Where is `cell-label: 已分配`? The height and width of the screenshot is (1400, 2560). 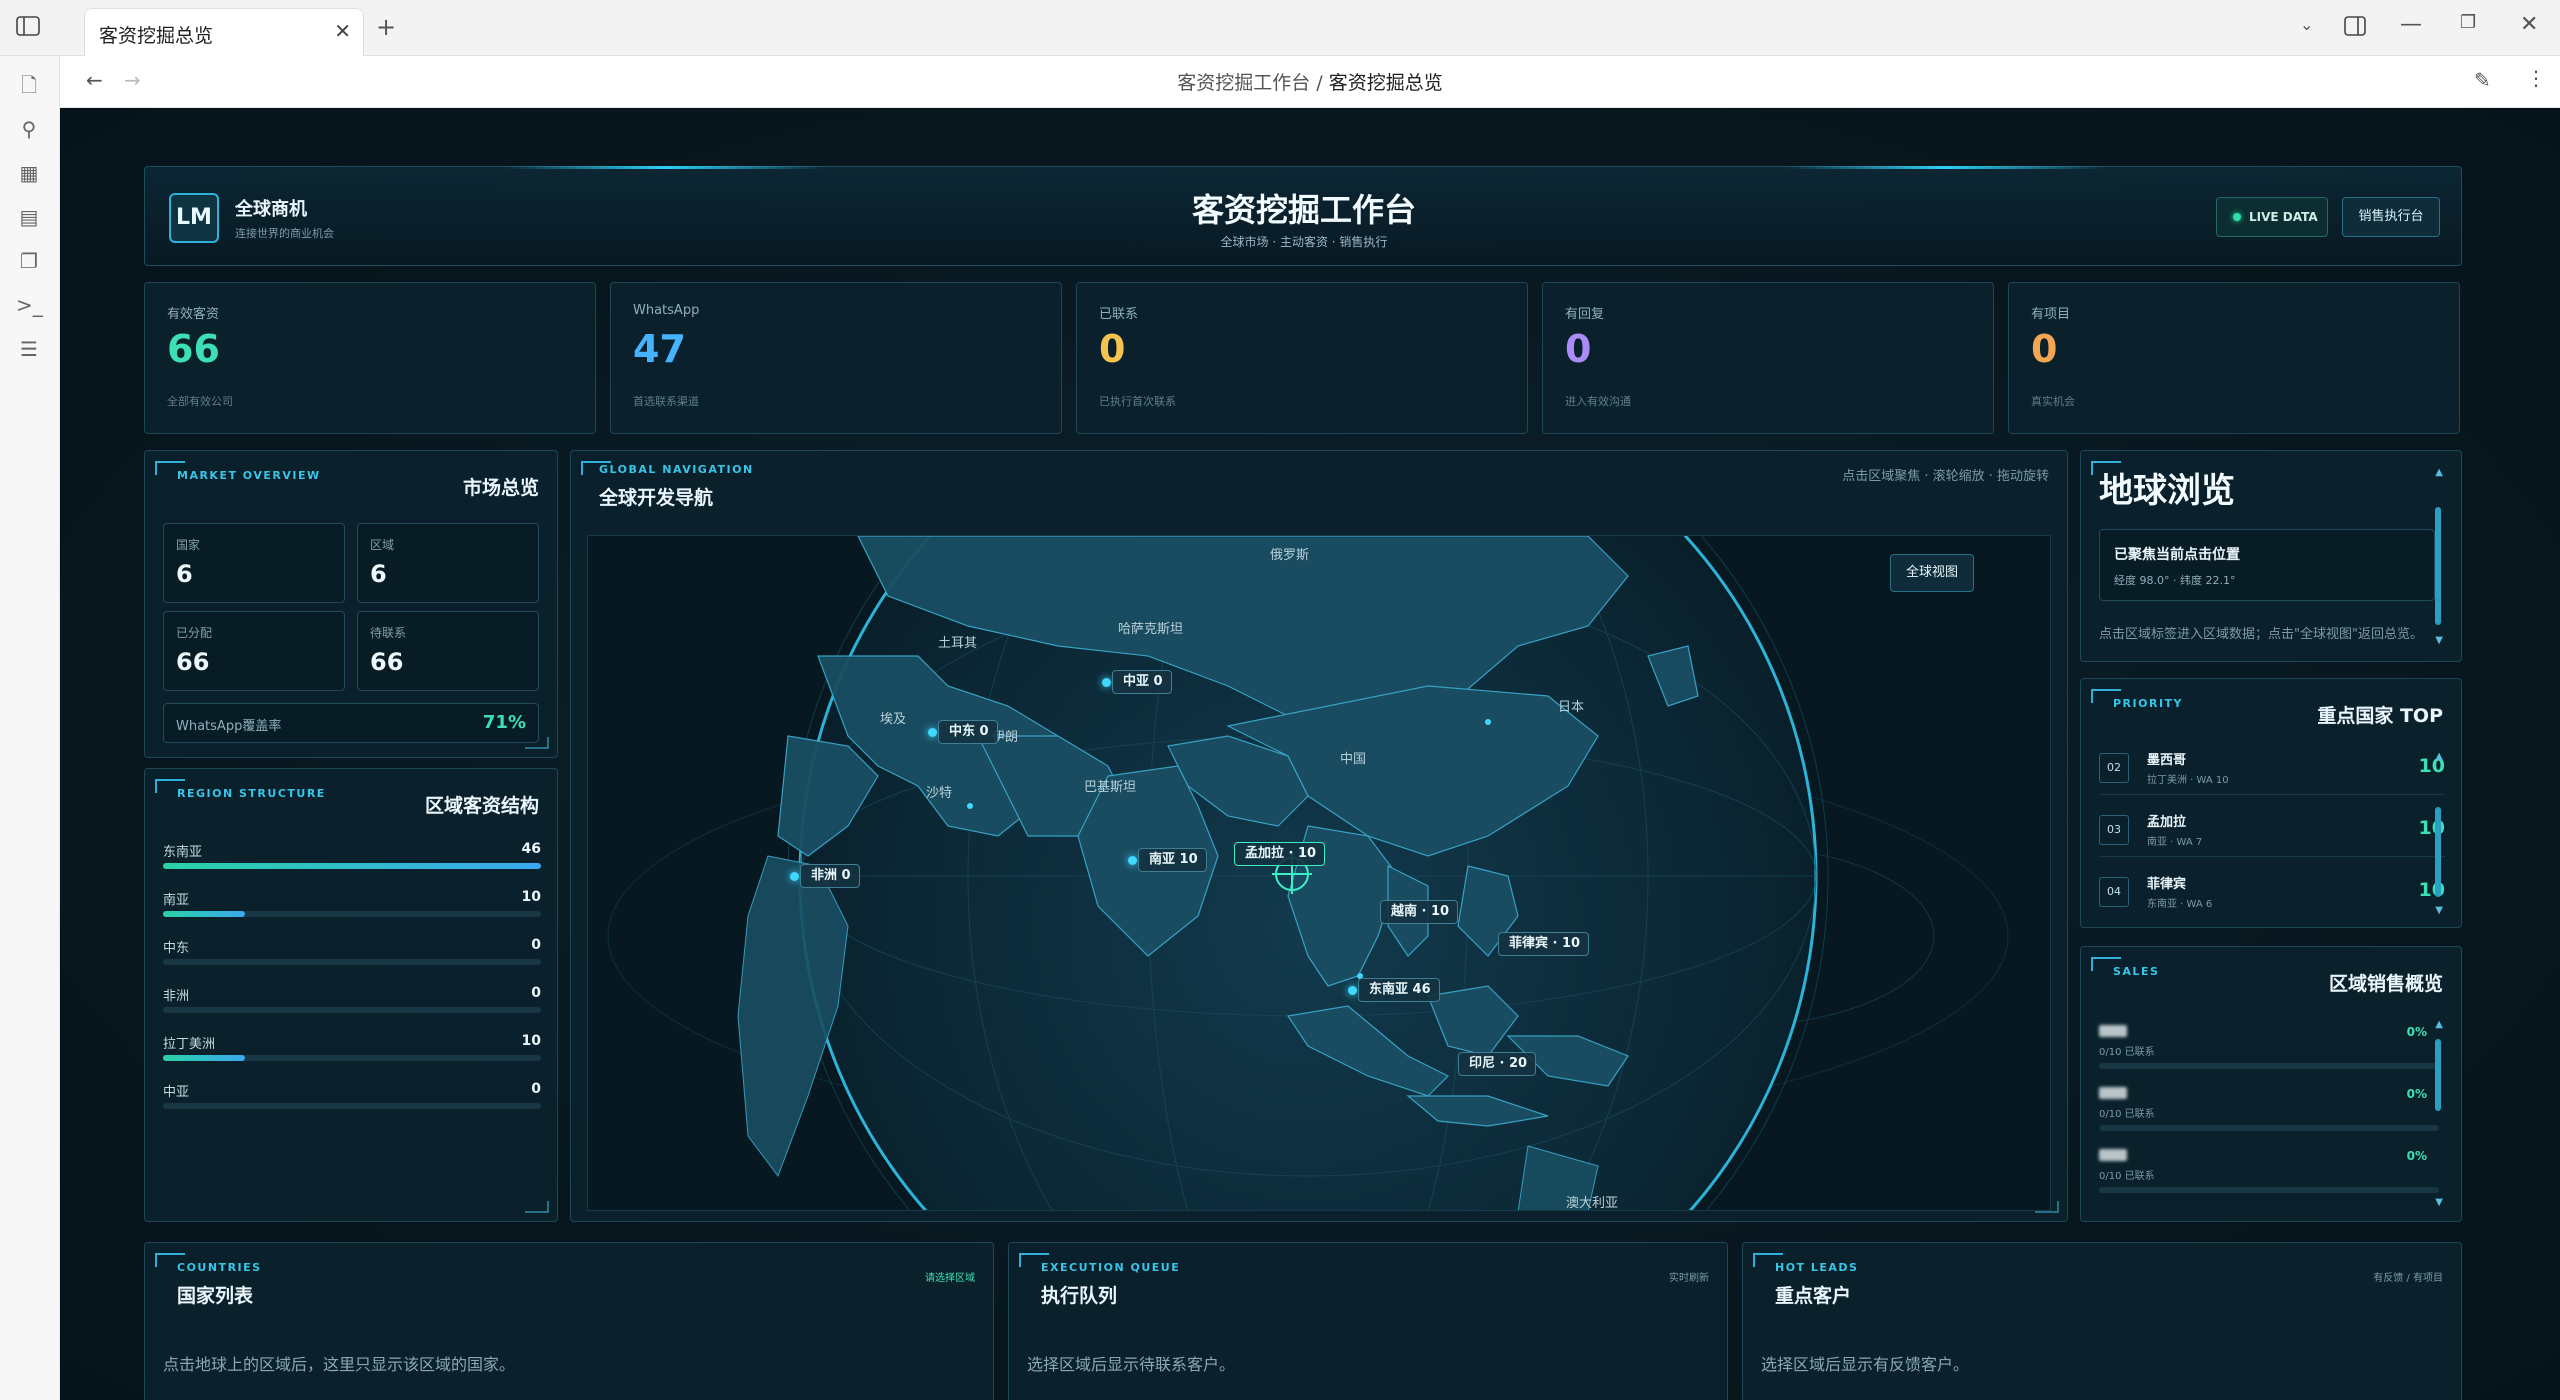 cell-label: 已分配 is located at coordinates (194, 633).